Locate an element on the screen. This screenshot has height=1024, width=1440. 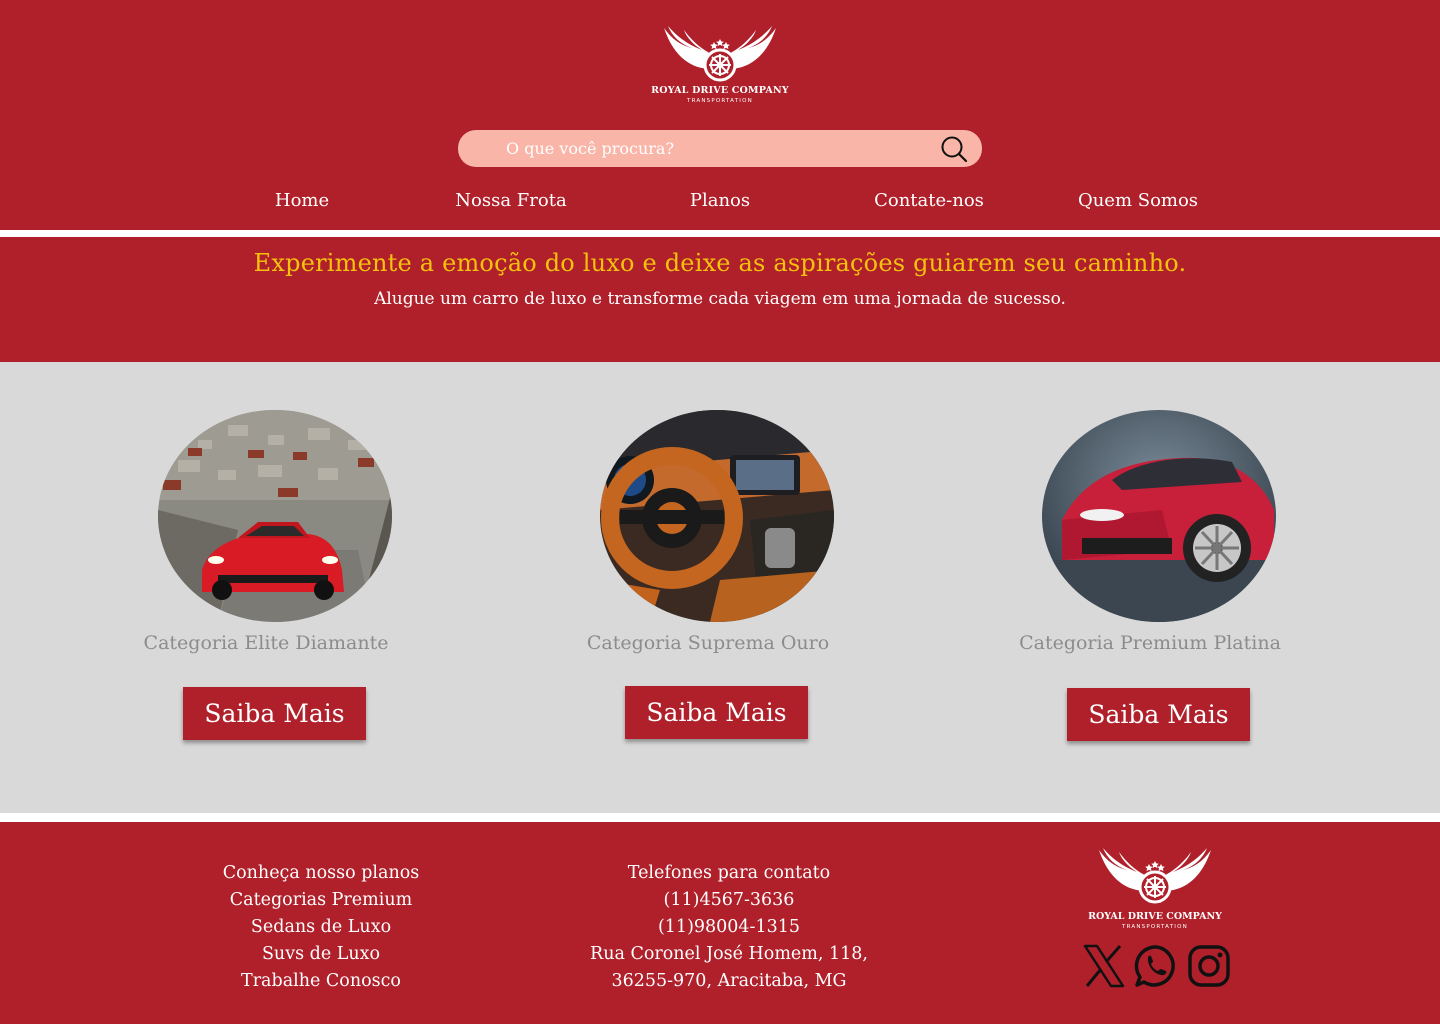
contact-phone: (11)98004-1315 is located at coordinates (729, 927).